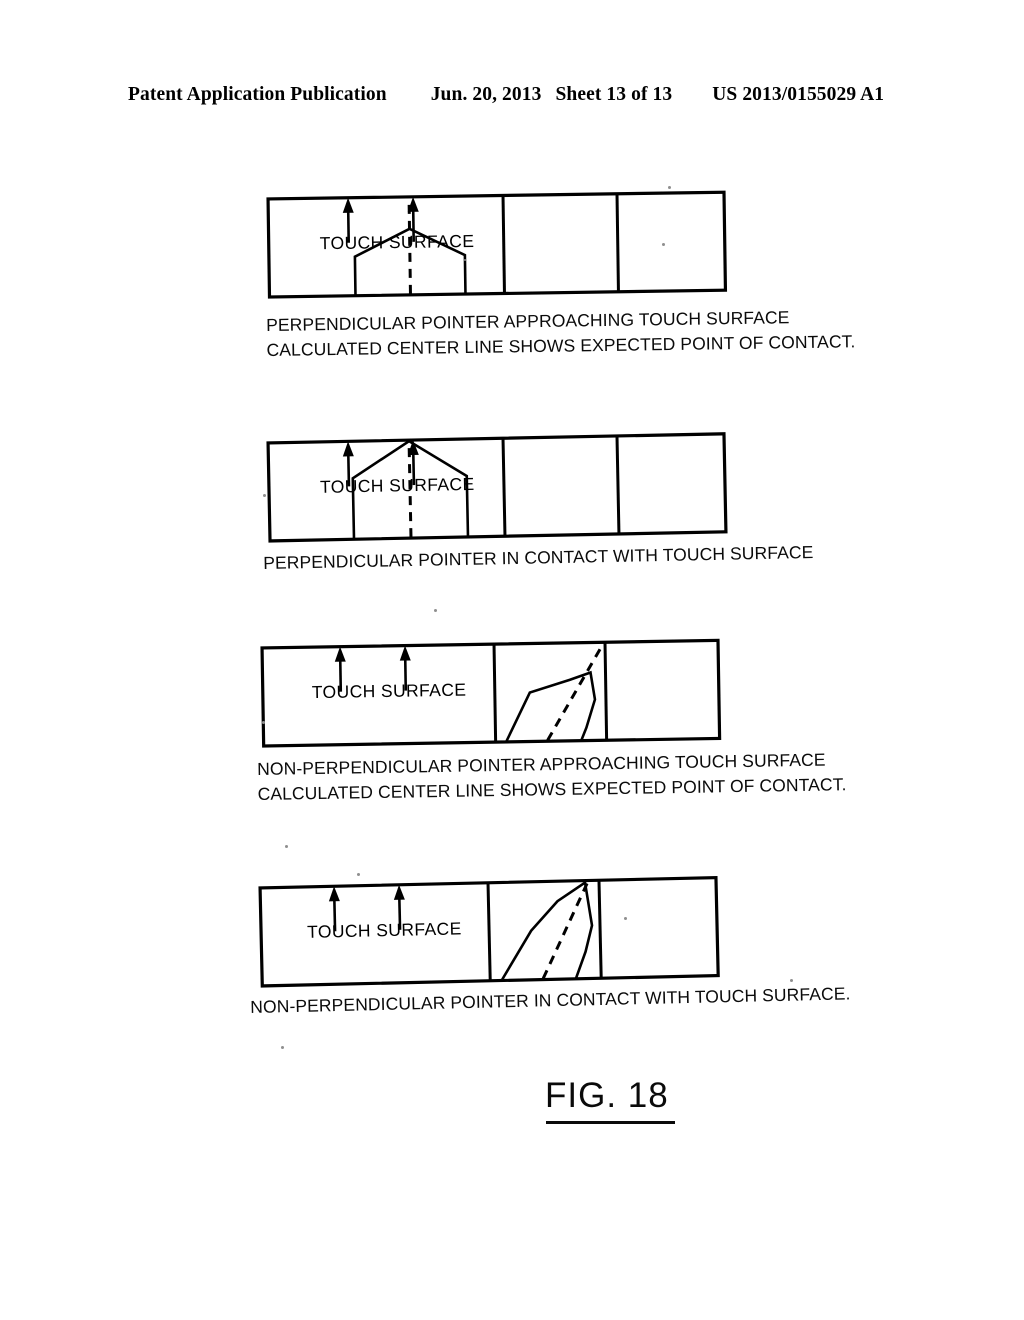  Describe the element at coordinates (397, 242) in the screenshot. I see `panel-1-touch-surface-label: TOUCH SURFACE` at that location.